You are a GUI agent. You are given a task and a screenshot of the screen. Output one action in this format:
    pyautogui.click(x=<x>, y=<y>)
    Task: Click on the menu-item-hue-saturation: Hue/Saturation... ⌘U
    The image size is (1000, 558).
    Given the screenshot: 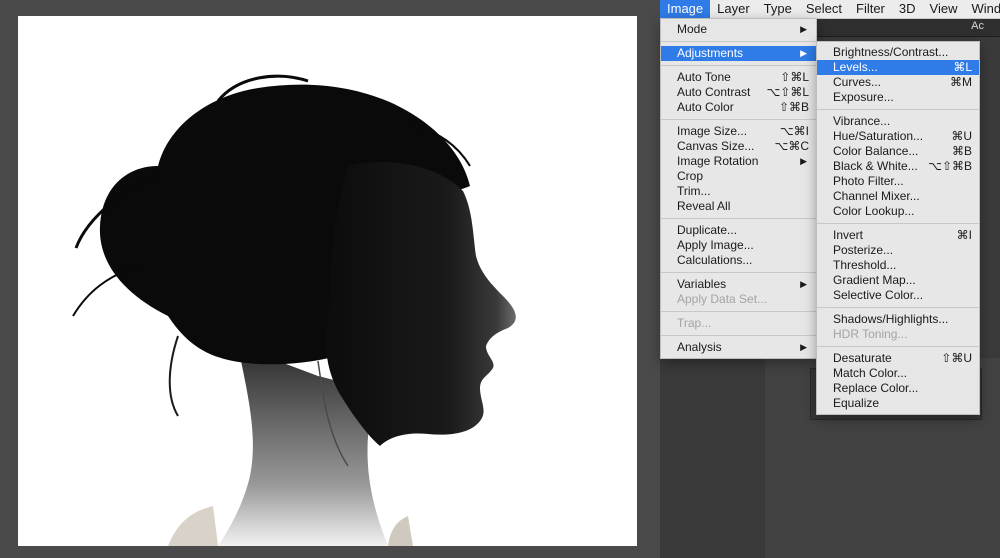 What is the action you would take?
    pyautogui.click(x=898, y=136)
    